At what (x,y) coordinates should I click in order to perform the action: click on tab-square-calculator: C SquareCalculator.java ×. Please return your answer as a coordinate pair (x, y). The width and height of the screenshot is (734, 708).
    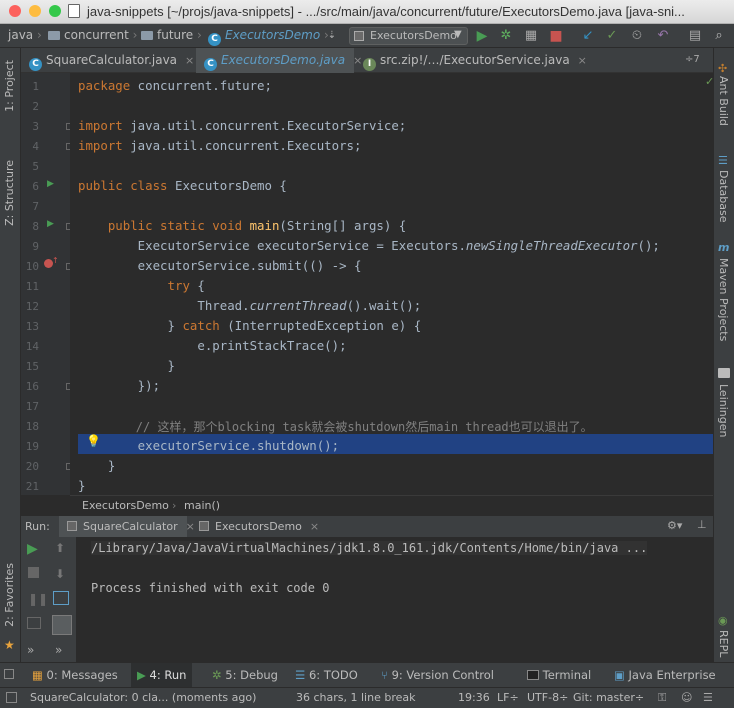
    Looking at the image, I should click on (108, 60).